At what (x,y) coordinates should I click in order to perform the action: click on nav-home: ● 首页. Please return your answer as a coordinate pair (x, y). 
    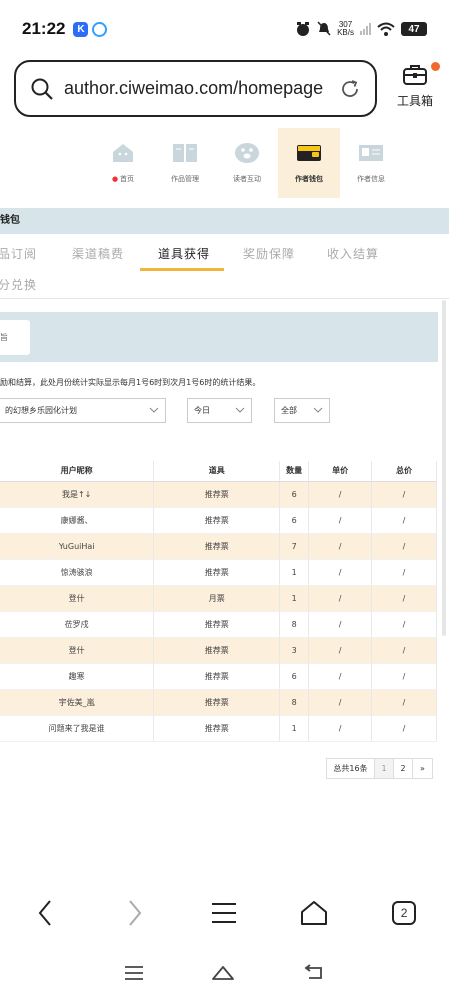
    Looking at the image, I should click on (123, 163).